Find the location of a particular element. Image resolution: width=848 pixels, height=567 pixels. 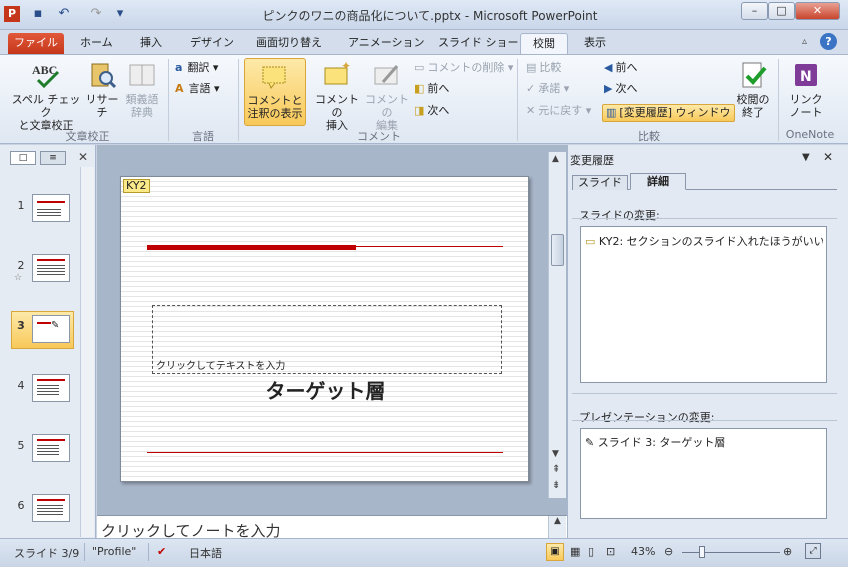

delete-comment-button: ▭ コメントの削除 ▾ is located at coordinates (463, 68).